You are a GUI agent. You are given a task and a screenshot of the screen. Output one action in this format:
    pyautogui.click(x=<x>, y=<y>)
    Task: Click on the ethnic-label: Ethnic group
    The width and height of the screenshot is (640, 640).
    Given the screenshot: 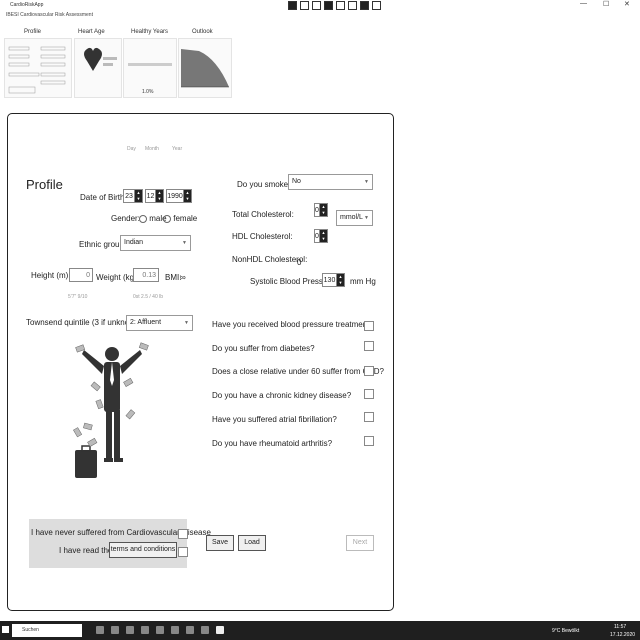 What is the action you would take?
    pyautogui.click(x=101, y=244)
    